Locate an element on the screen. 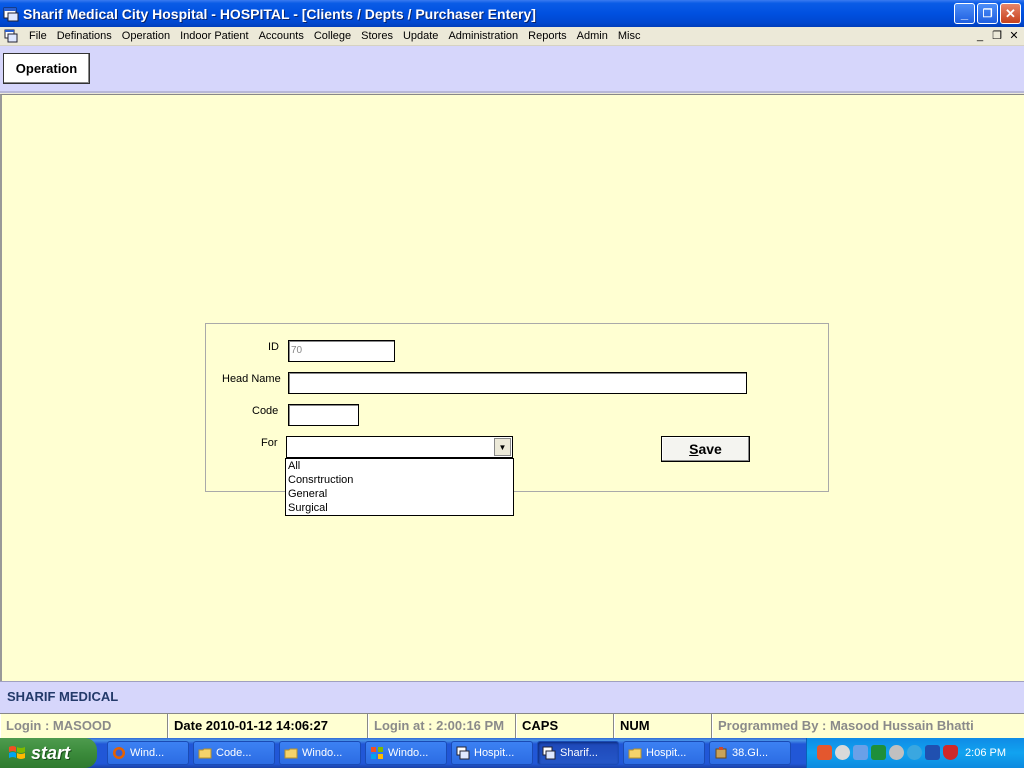 This screenshot has height=768, width=1024. close-icon: ✕ is located at coordinates (1010, 13).